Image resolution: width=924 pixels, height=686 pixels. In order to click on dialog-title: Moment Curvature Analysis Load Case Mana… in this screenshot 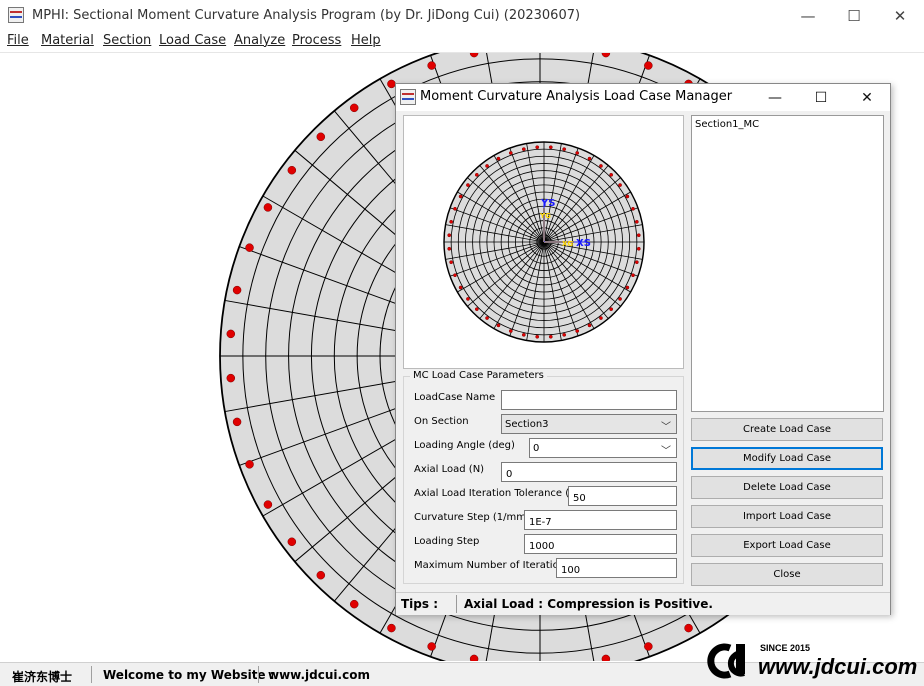, I will do `click(576, 96)`.